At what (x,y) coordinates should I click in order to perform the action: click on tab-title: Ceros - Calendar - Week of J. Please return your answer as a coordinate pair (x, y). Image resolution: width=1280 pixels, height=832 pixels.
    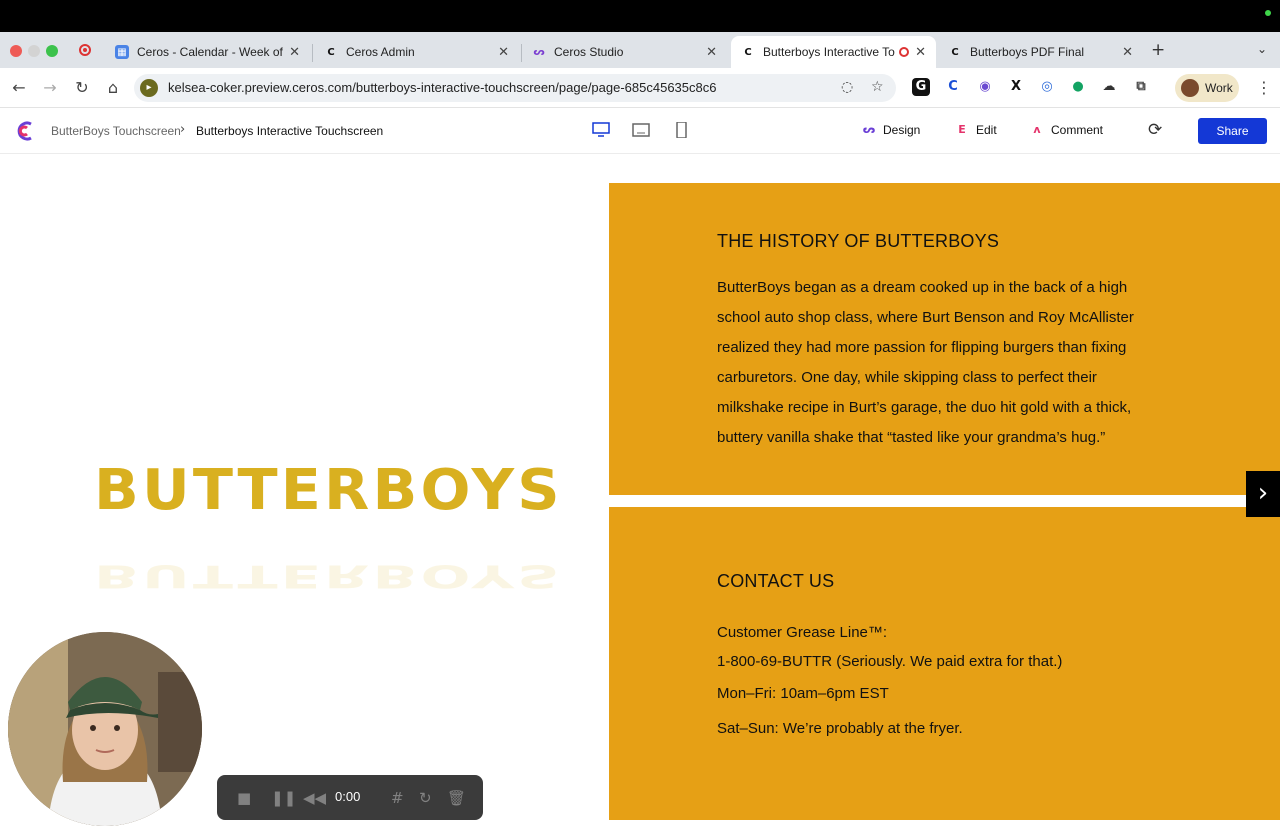
    Looking at the image, I should click on (210, 52).